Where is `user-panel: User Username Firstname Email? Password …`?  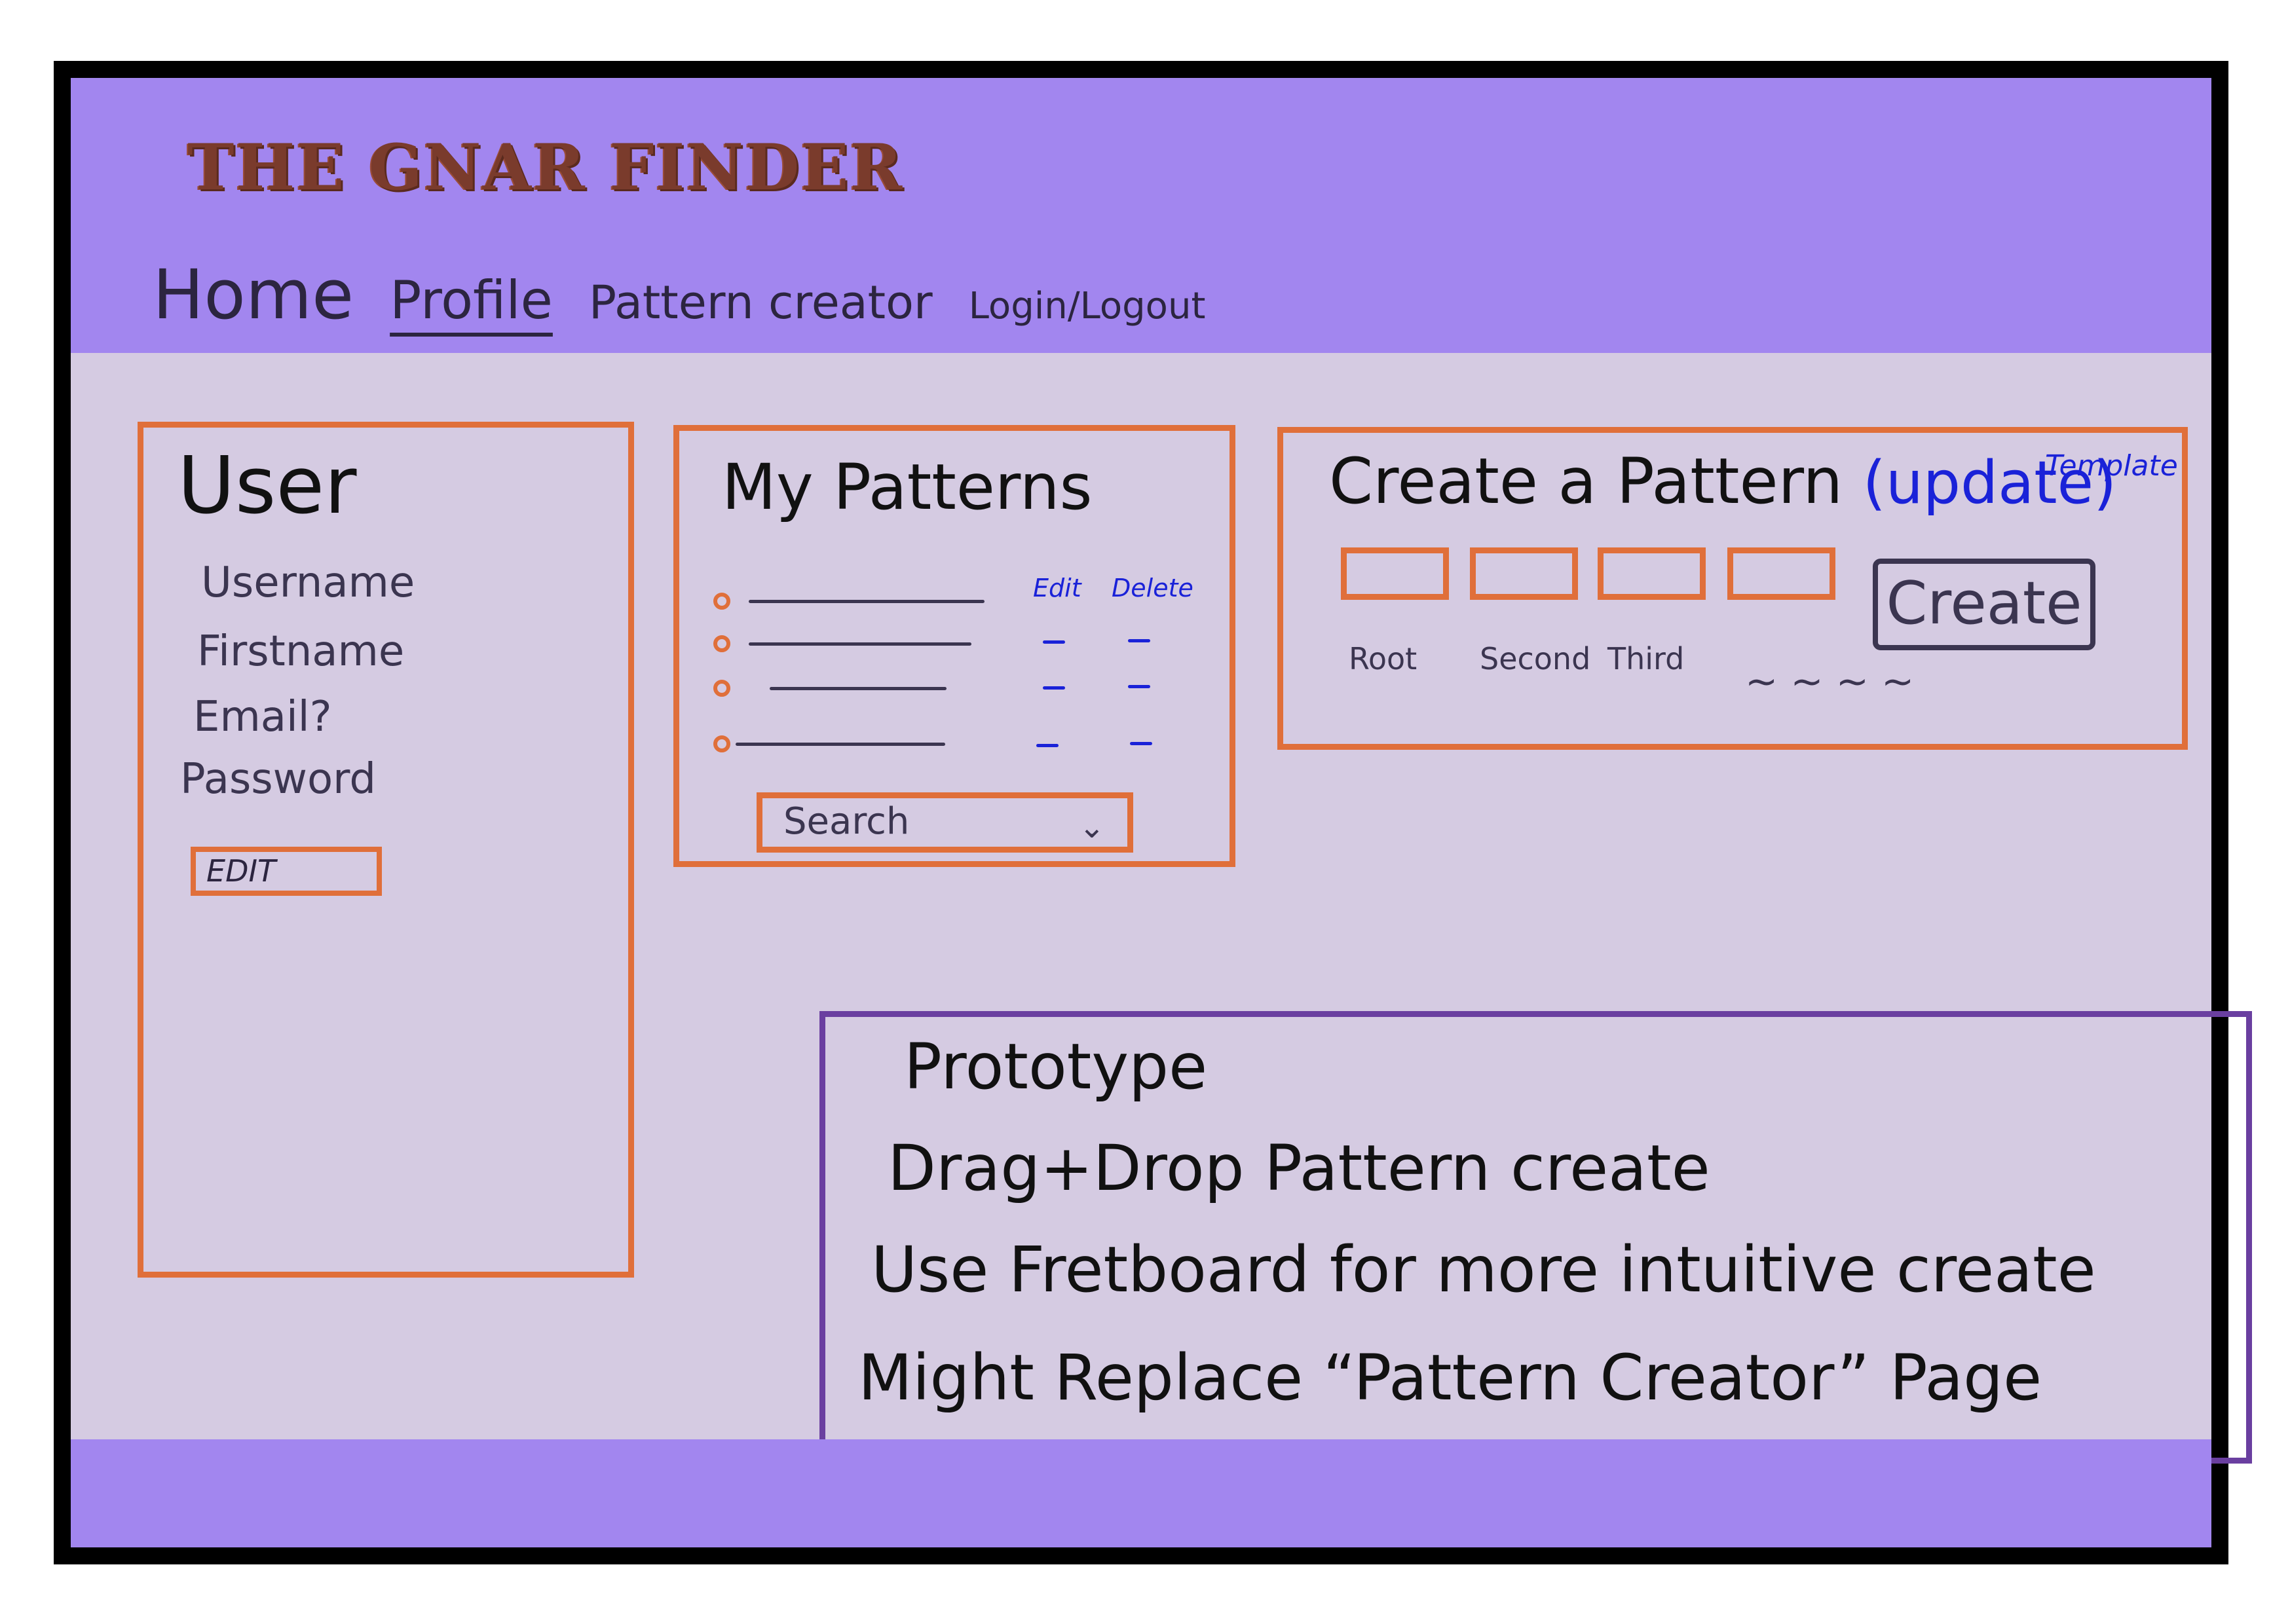
user-panel: User Username Firstname Email? Password … is located at coordinates (386, 850).